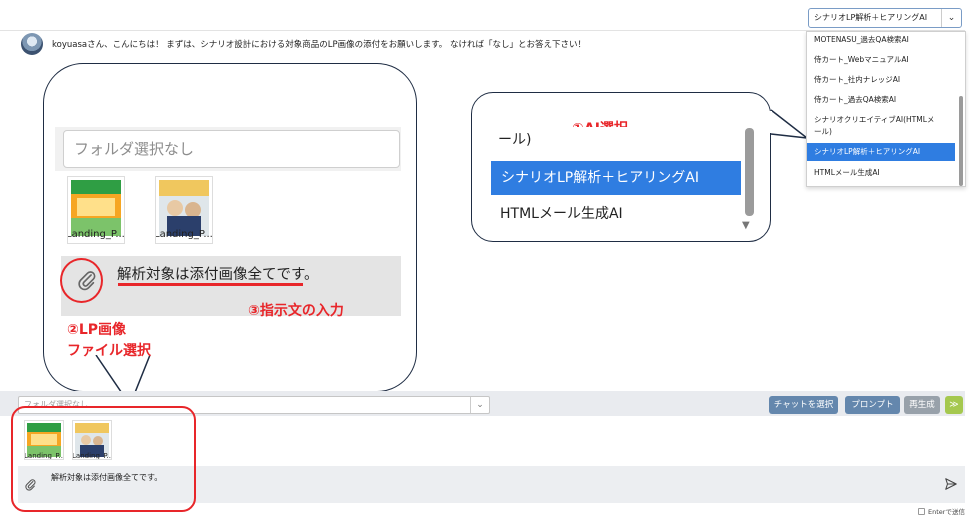 This screenshot has height=523, width=975. I want to click on expand-icon: ≫, so click(954, 405).